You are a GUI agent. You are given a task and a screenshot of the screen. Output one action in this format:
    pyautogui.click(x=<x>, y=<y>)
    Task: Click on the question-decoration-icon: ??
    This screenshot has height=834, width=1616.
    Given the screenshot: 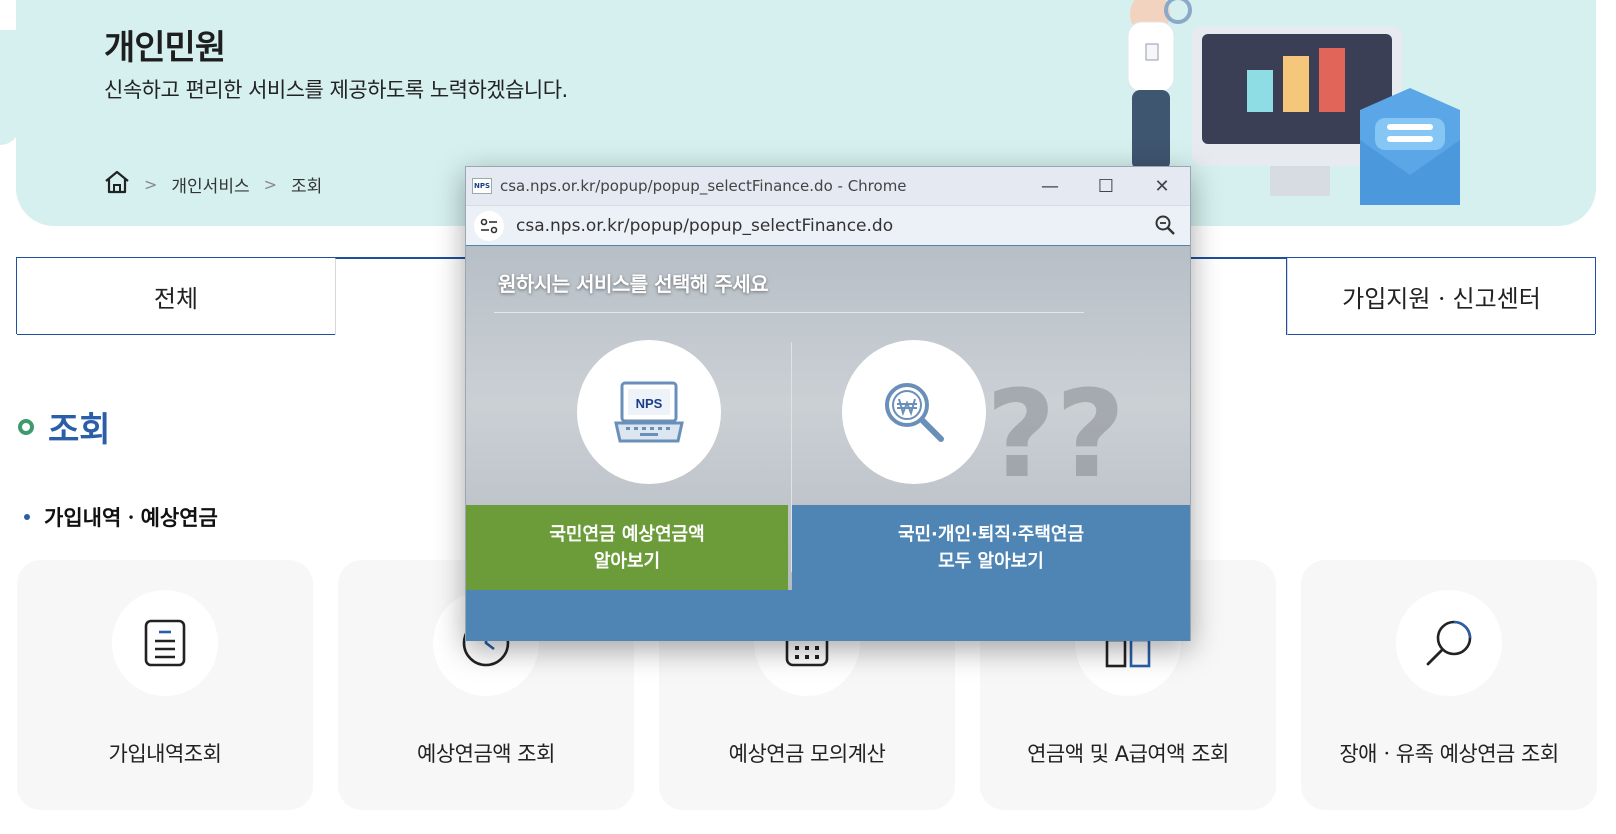 What is the action you would take?
    pyautogui.click(x=1056, y=435)
    